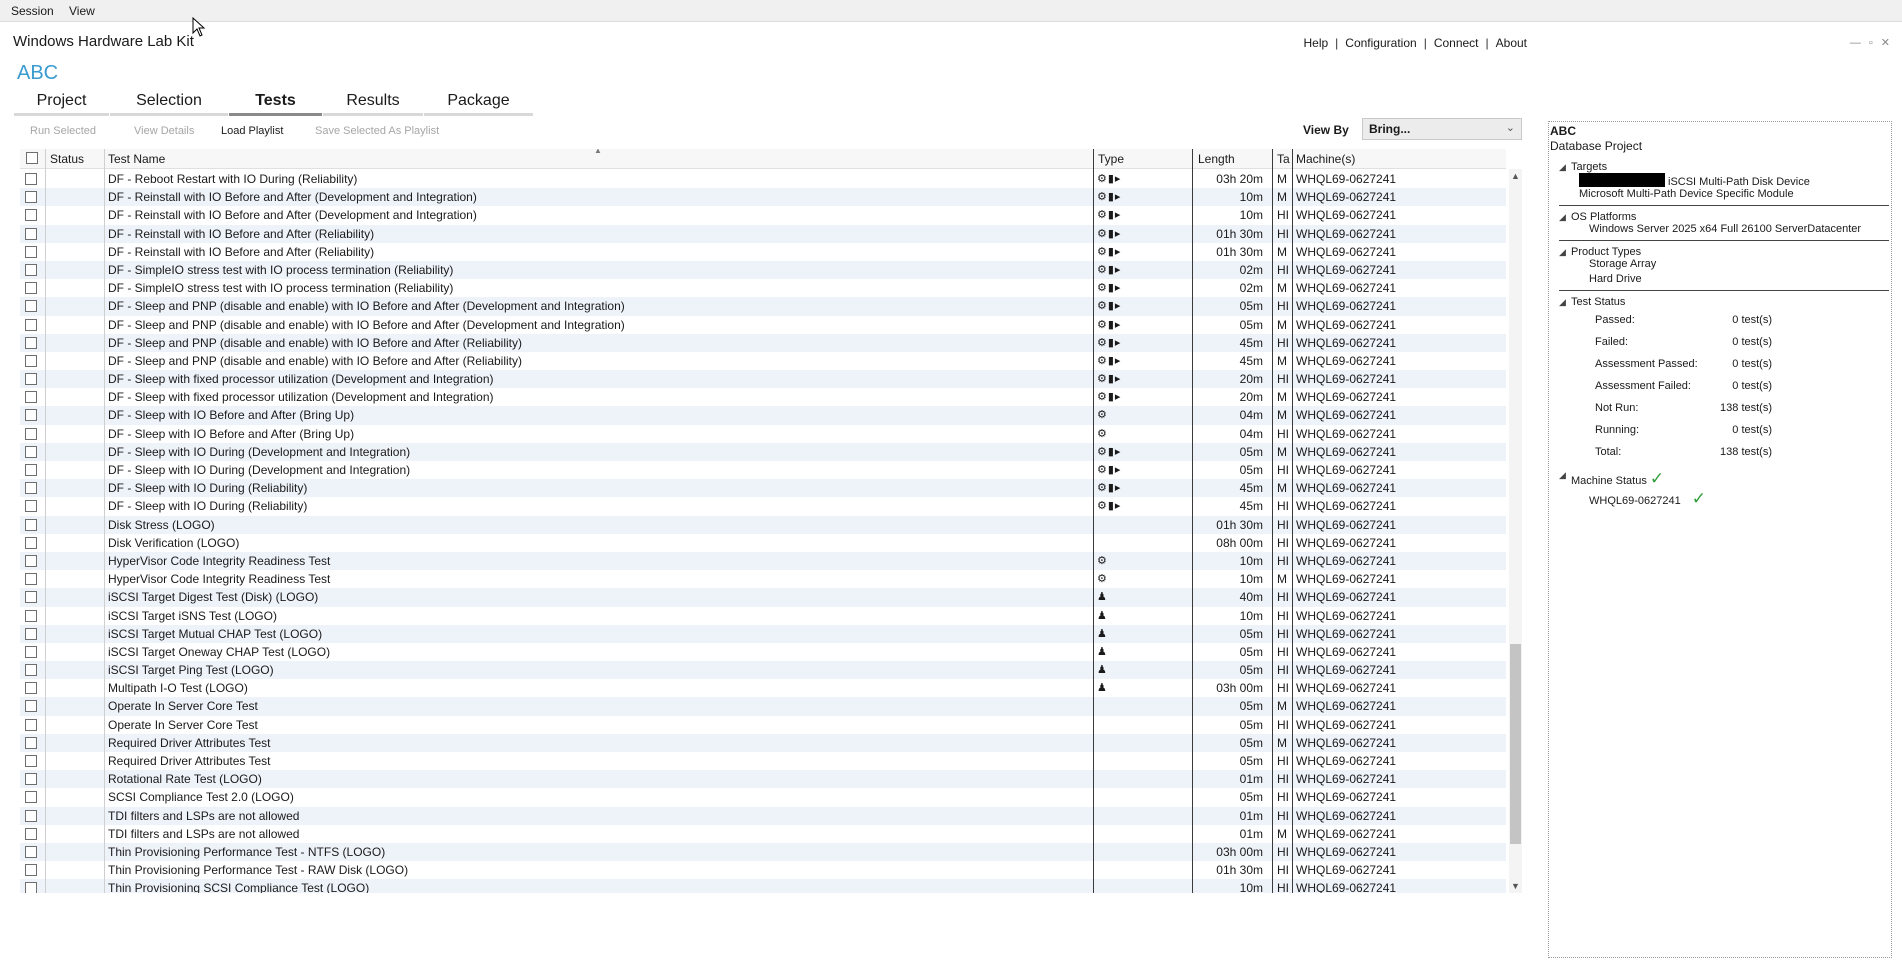  What do you see at coordinates (32, 11) in the screenshot?
I see `menu-session: Session` at bounding box center [32, 11].